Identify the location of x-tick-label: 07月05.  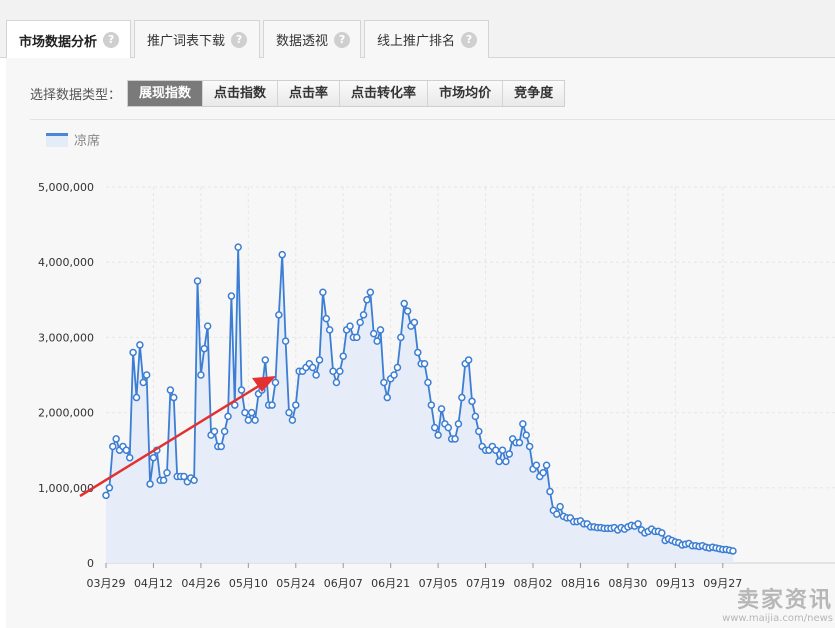
(438, 583).